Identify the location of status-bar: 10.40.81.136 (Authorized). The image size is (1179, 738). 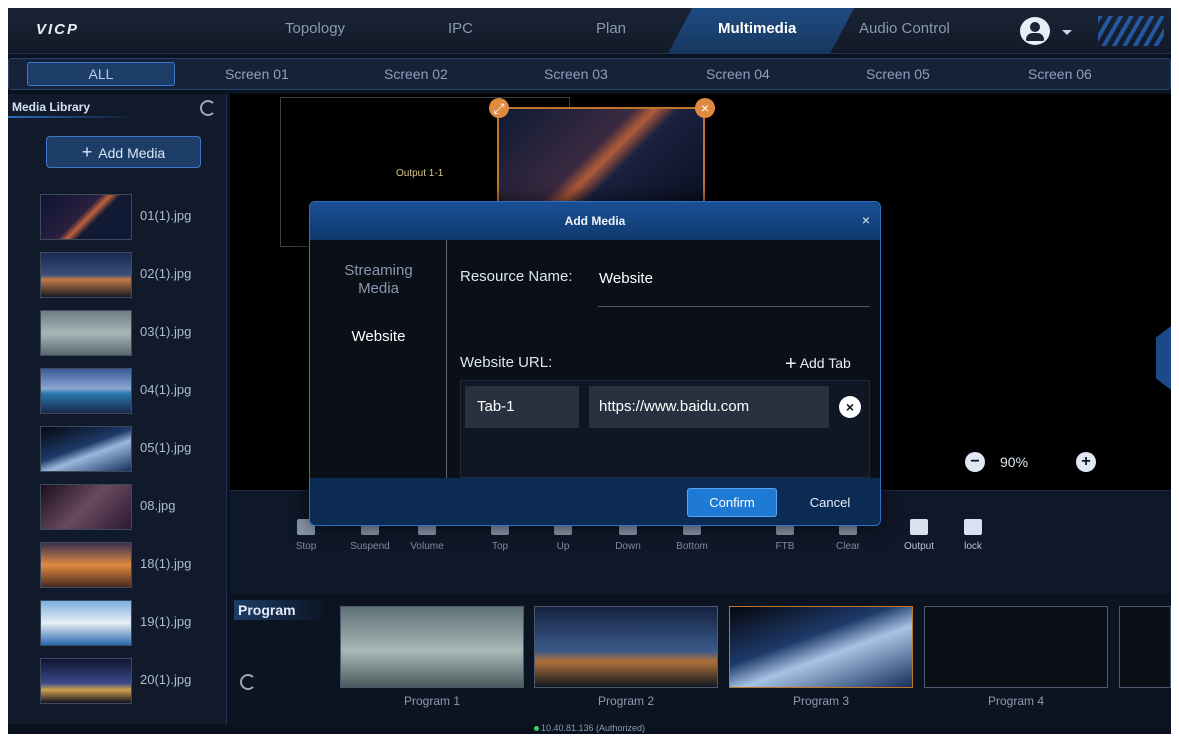
(589, 729).